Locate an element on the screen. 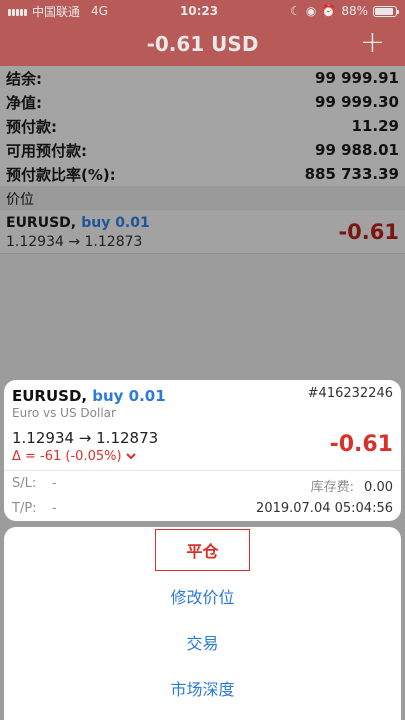  carrier-label: 中国联通 is located at coordinates (56, 11).